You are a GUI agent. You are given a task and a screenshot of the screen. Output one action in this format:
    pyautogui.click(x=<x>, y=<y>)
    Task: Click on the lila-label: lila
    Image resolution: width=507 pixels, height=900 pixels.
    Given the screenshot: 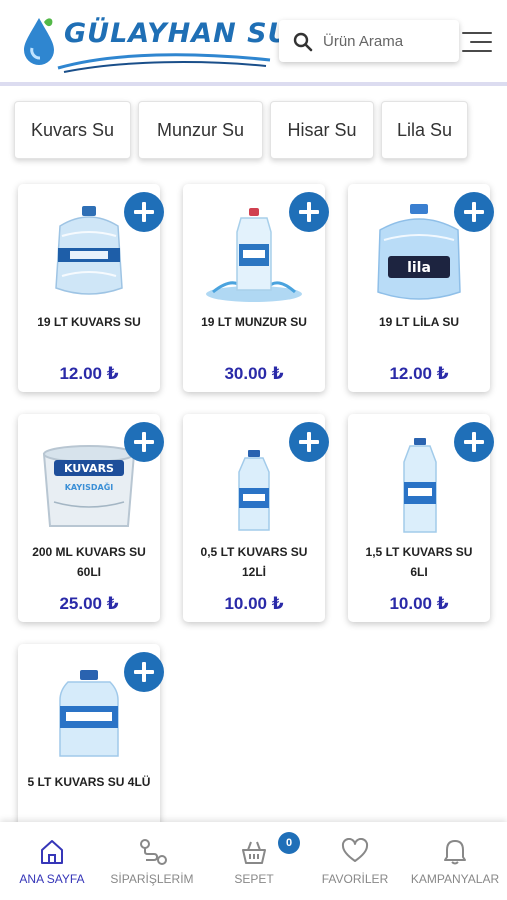 What is the action you would take?
    pyautogui.click(x=419, y=268)
    